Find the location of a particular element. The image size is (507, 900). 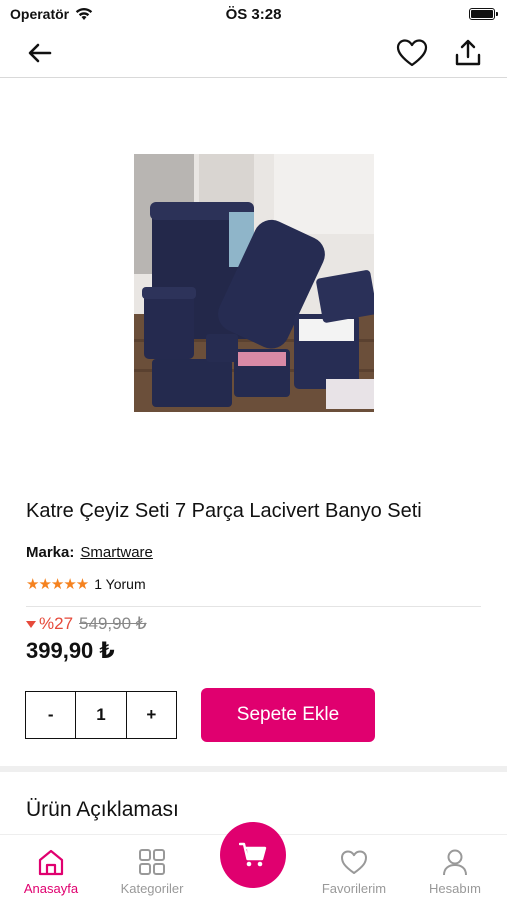

tab-categories: Kategoriler is located at coordinates (152, 871).